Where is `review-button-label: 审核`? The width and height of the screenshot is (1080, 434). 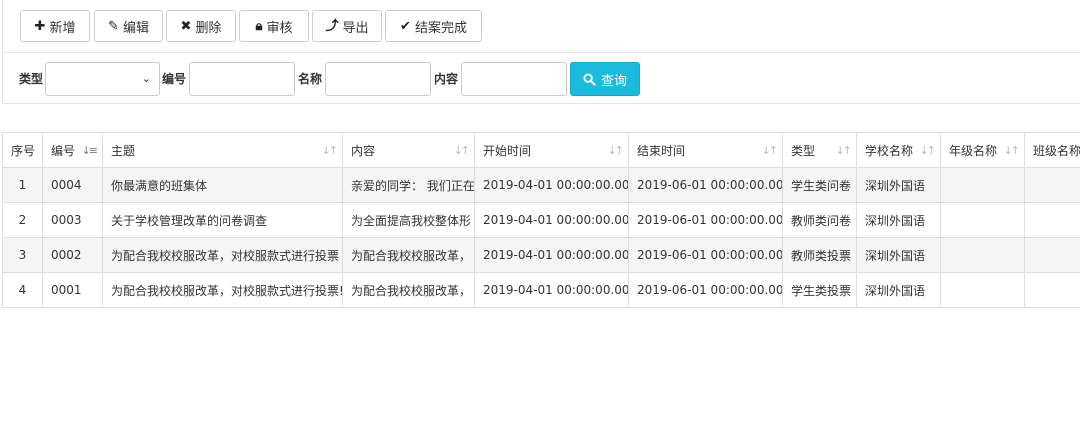
review-button-label: 审核 is located at coordinates (279, 28).